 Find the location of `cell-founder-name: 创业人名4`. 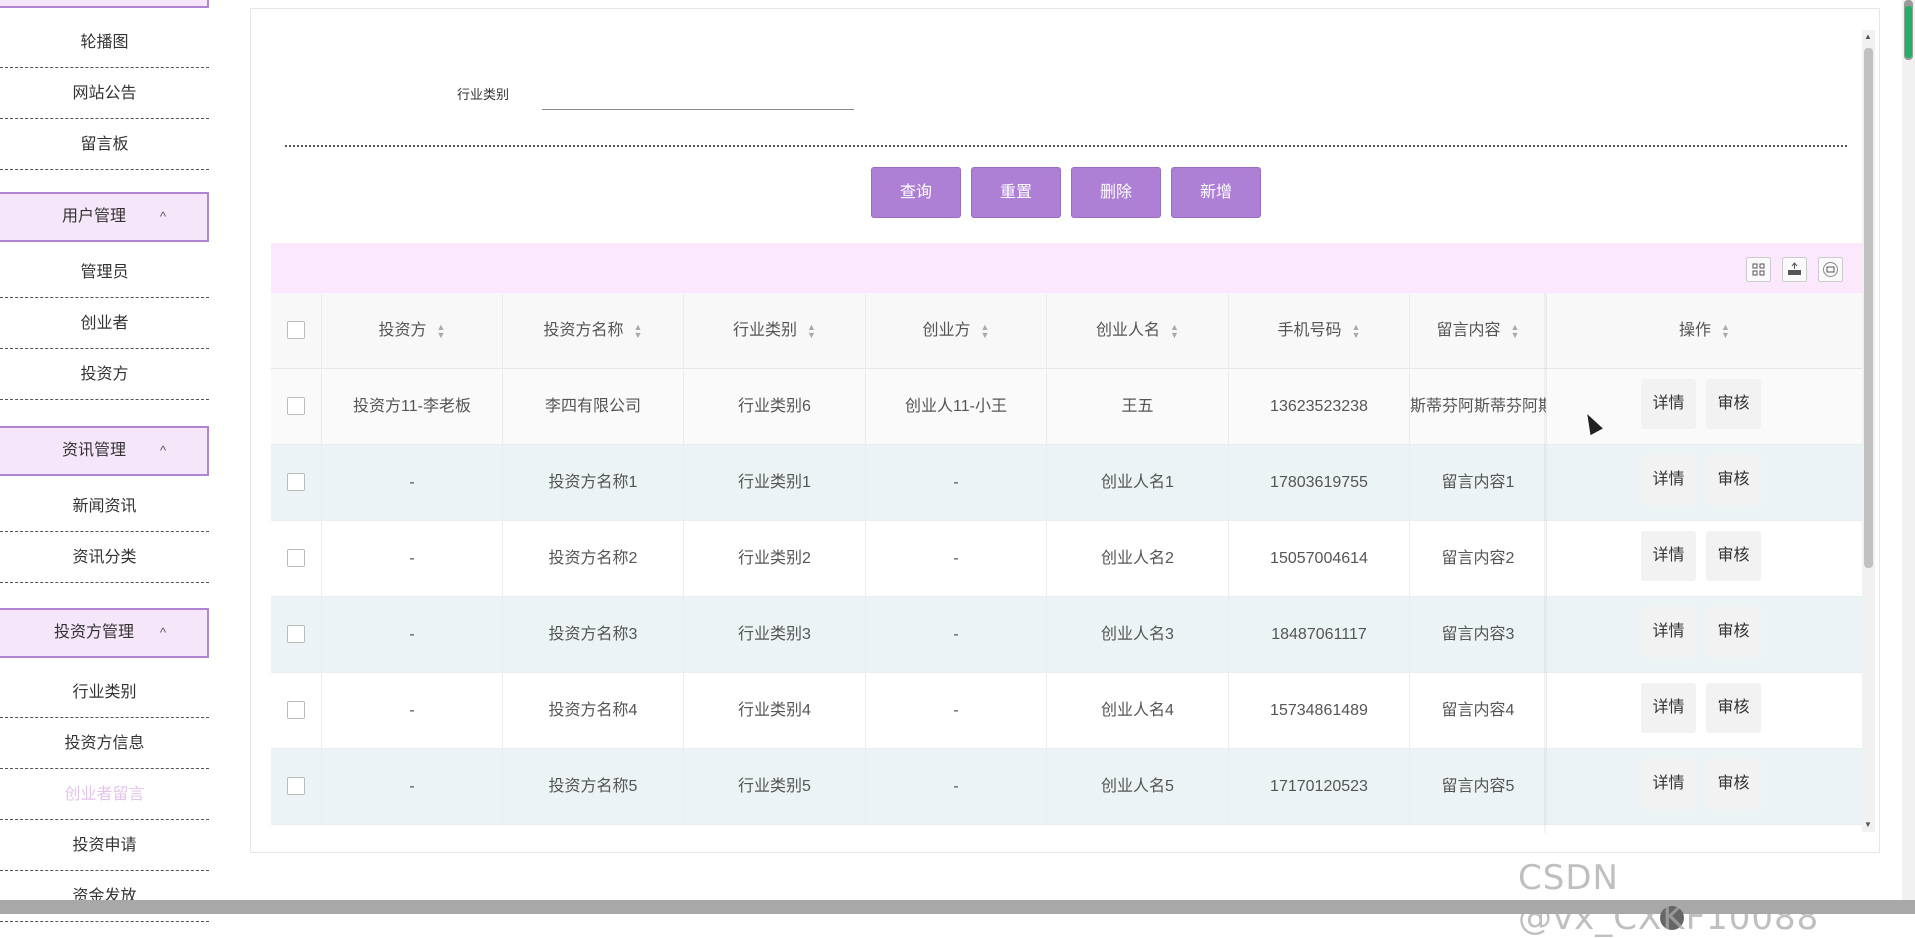

cell-founder-name: 创业人名4 is located at coordinates (1138, 711).